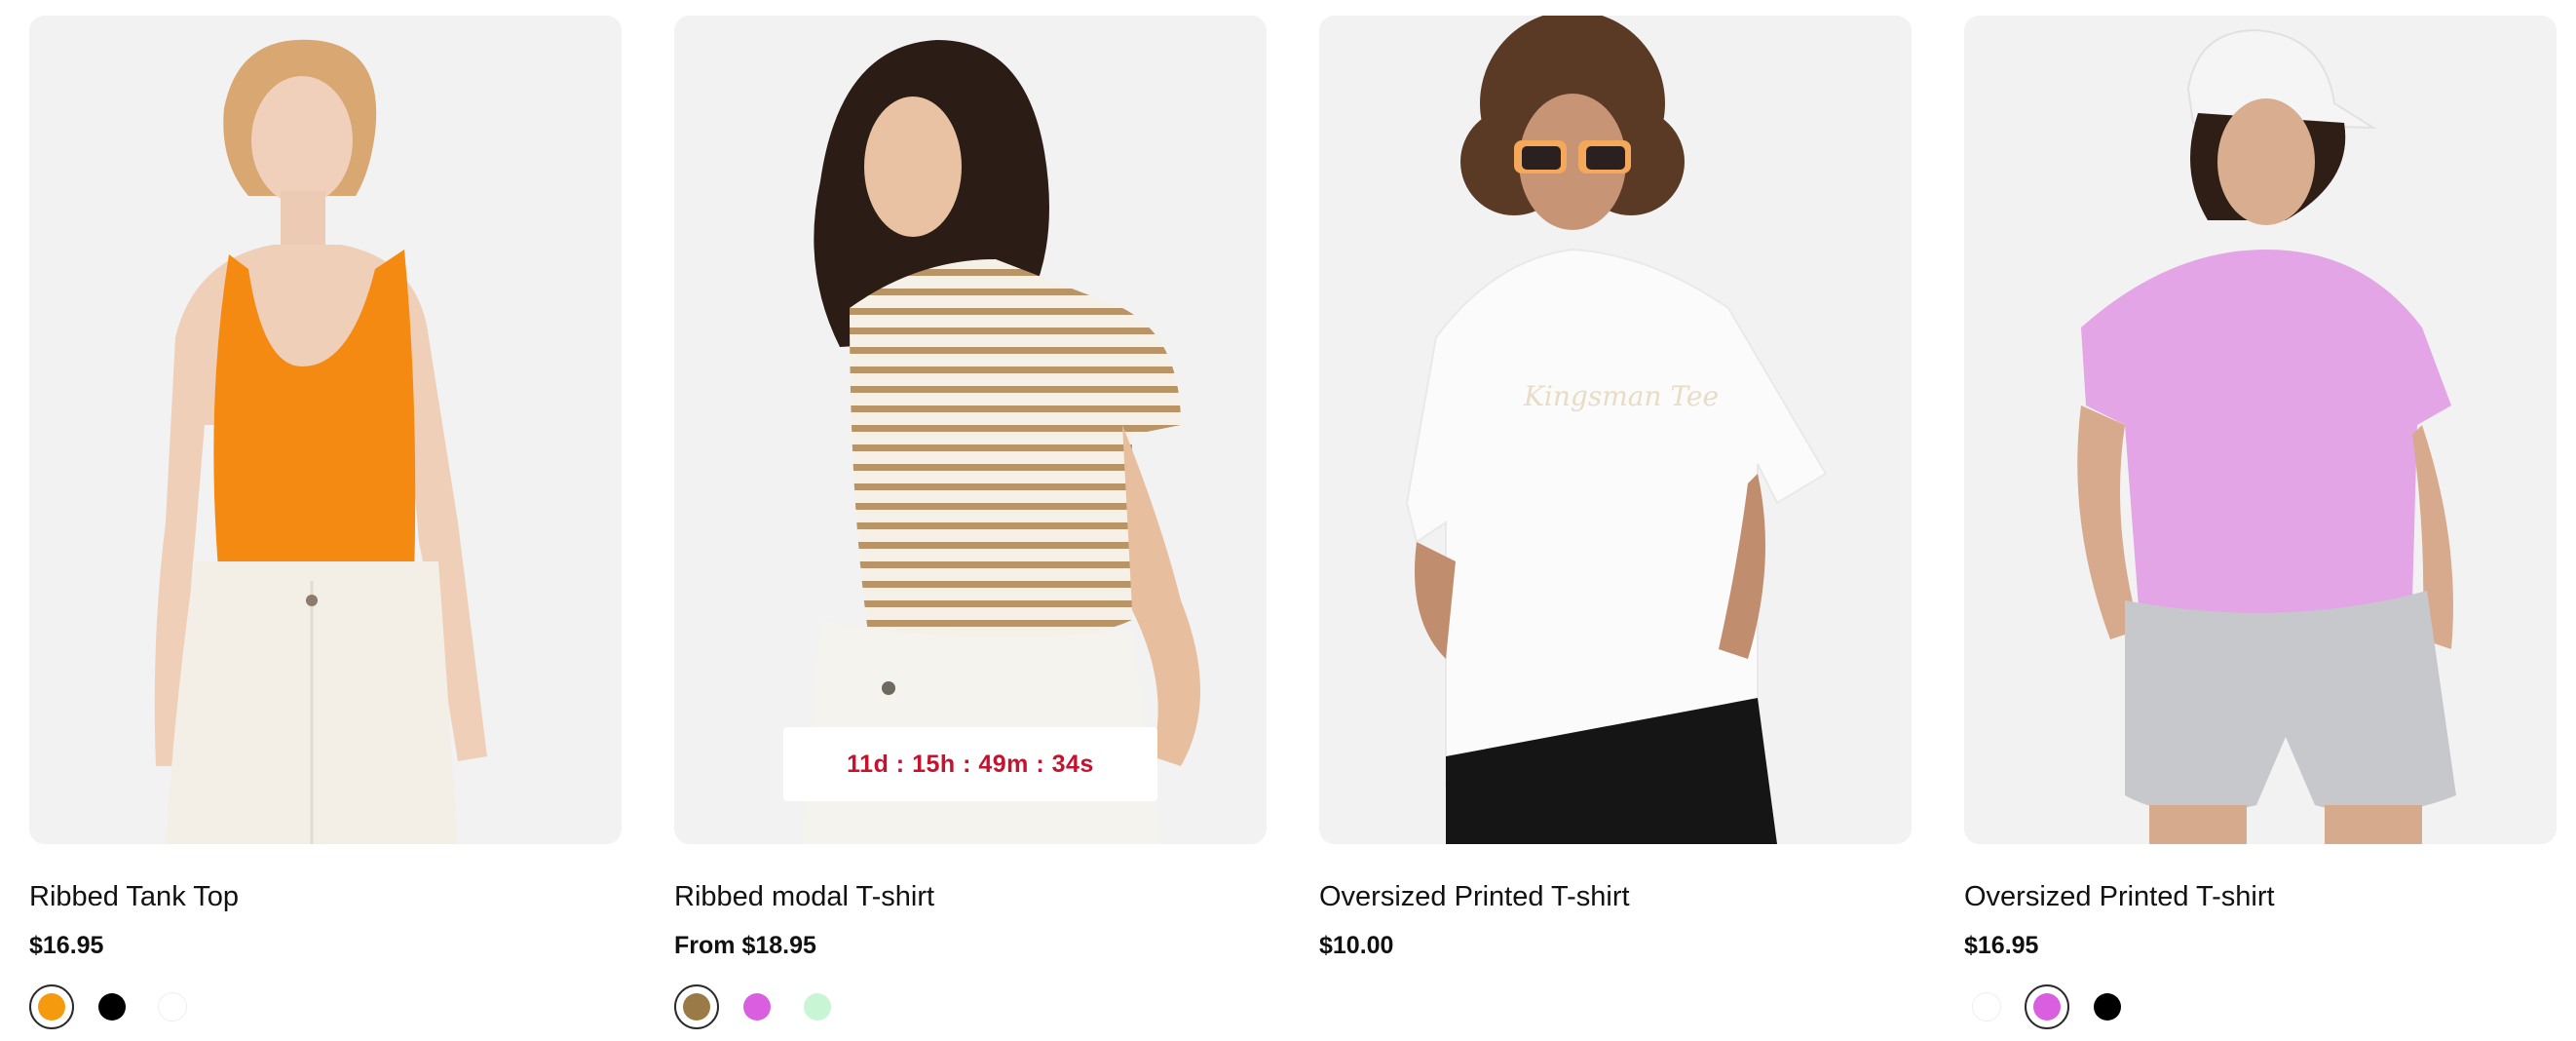 The image size is (2576, 1041). I want to click on color-swatch-orange, so click(51, 1006).